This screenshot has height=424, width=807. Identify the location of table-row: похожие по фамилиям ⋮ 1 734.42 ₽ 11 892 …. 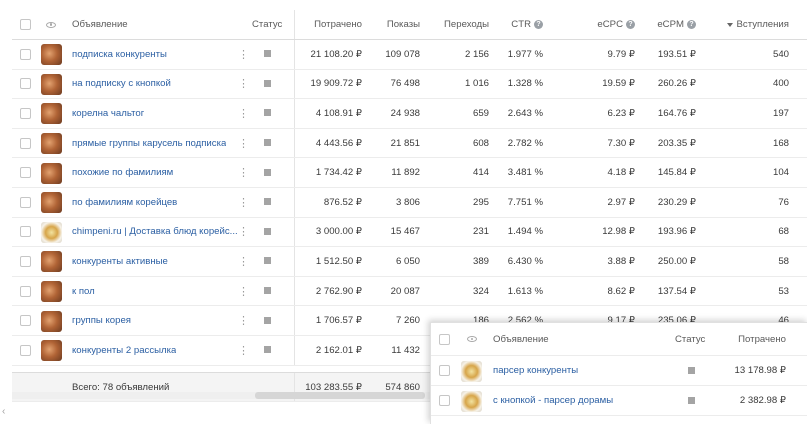
(409, 173).